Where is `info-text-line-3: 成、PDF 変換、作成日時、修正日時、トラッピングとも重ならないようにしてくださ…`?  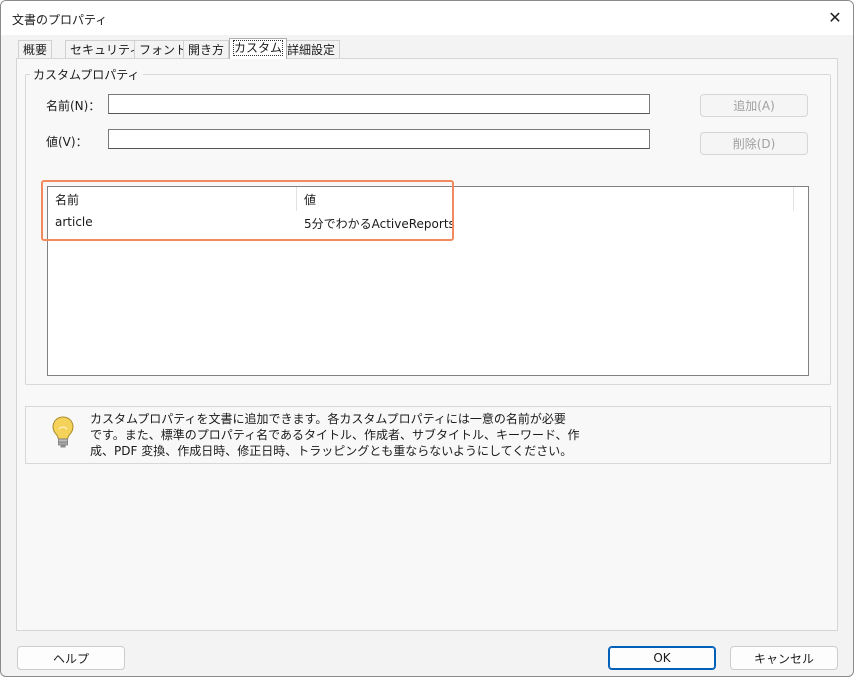 info-text-line-3: 成、PDF 変換、作成日時、修正日時、トラッピングとも重ならないようにしてくださ… is located at coordinates (331, 451).